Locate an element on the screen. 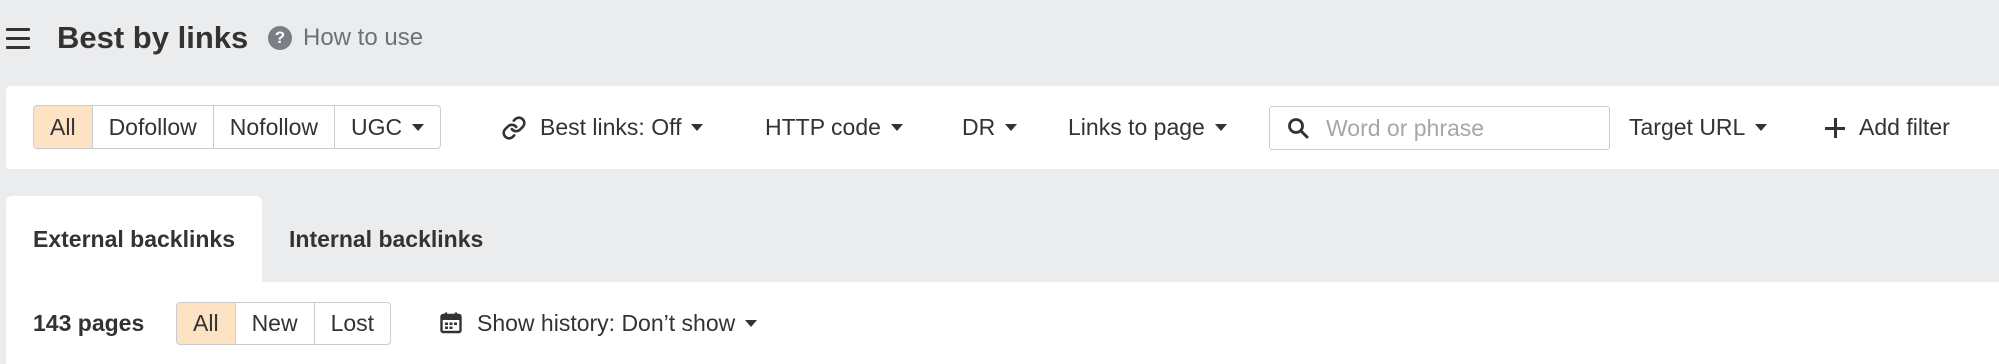  results-count: 143 pages is located at coordinates (89, 323).